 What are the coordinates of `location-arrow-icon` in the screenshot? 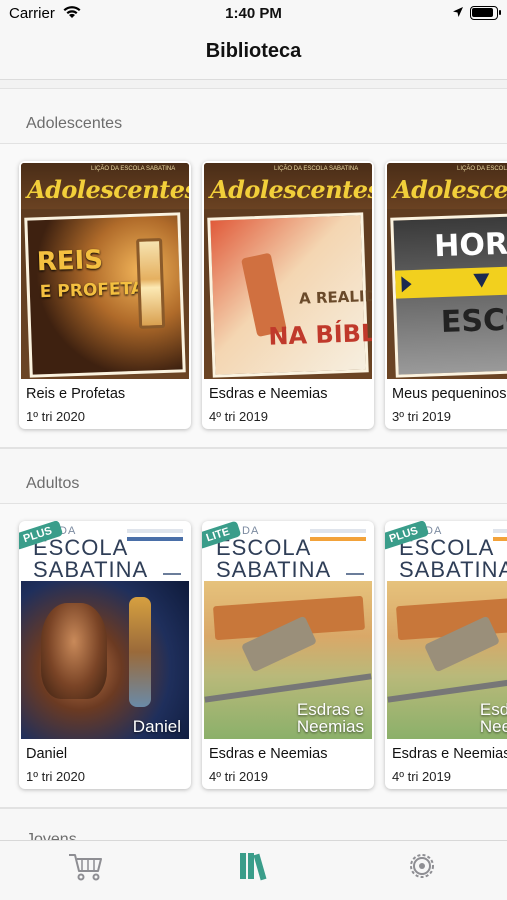 It's located at (458, 12).